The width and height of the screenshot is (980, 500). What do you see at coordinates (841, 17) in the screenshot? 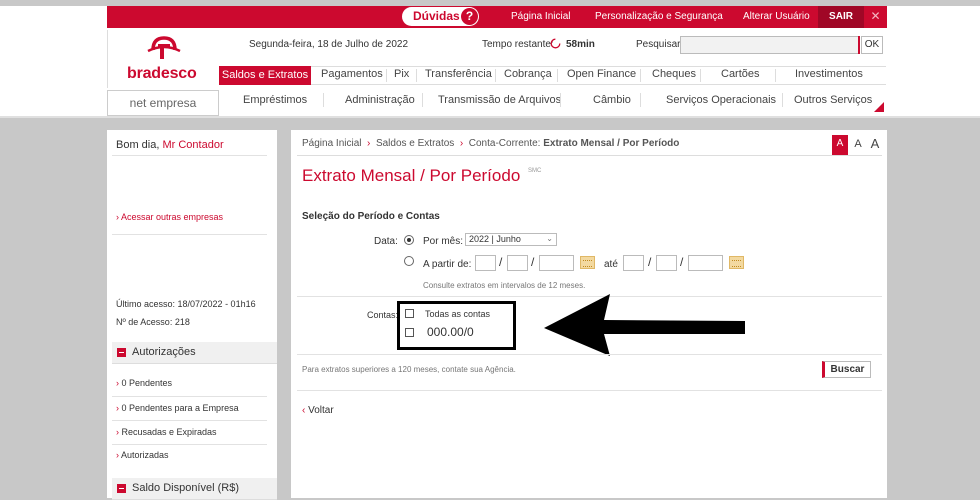
I see `logout-button: SAIR` at bounding box center [841, 17].